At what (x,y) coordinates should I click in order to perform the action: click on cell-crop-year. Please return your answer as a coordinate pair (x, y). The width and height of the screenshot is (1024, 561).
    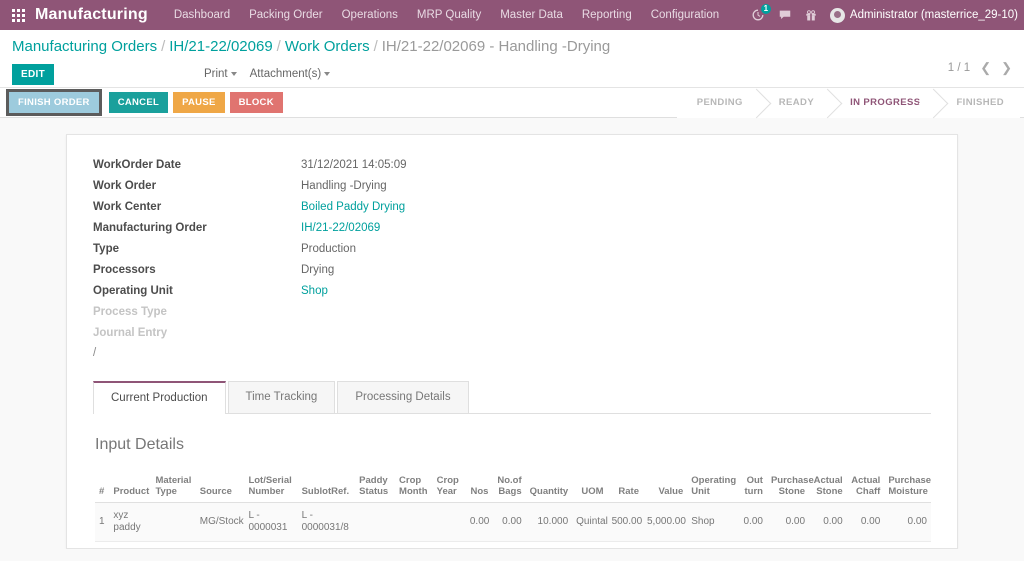
    Looking at the image, I should click on (449, 522).